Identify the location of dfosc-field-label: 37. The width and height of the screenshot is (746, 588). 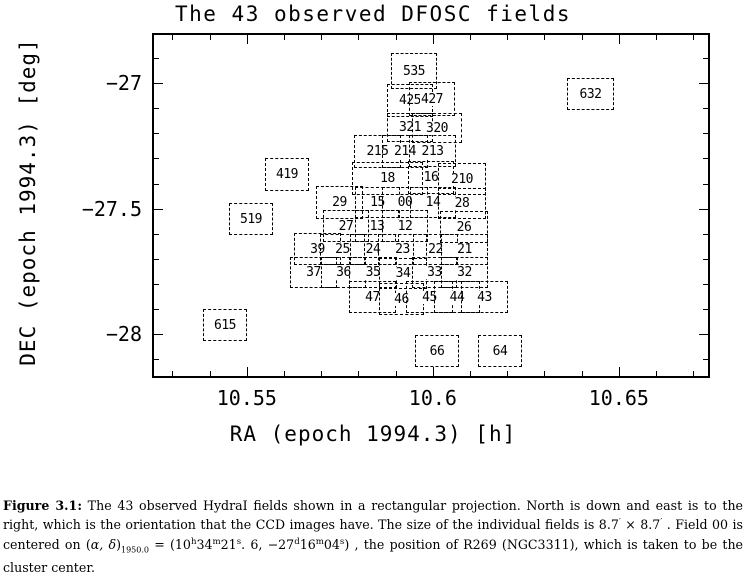
(313, 272).